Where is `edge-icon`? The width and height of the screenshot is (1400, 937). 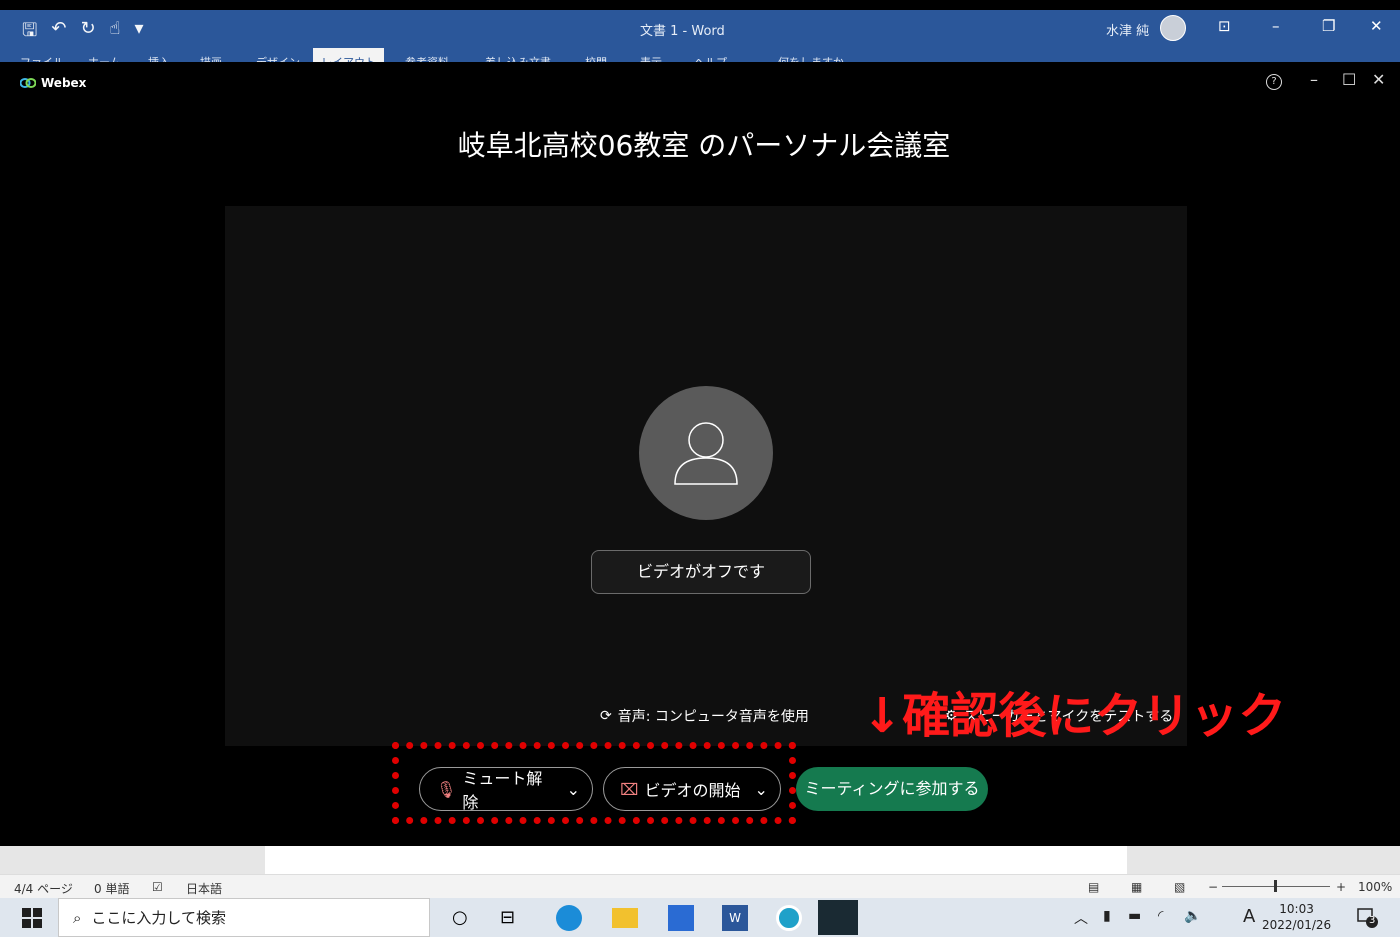
edge-icon is located at coordinates (569, 918).